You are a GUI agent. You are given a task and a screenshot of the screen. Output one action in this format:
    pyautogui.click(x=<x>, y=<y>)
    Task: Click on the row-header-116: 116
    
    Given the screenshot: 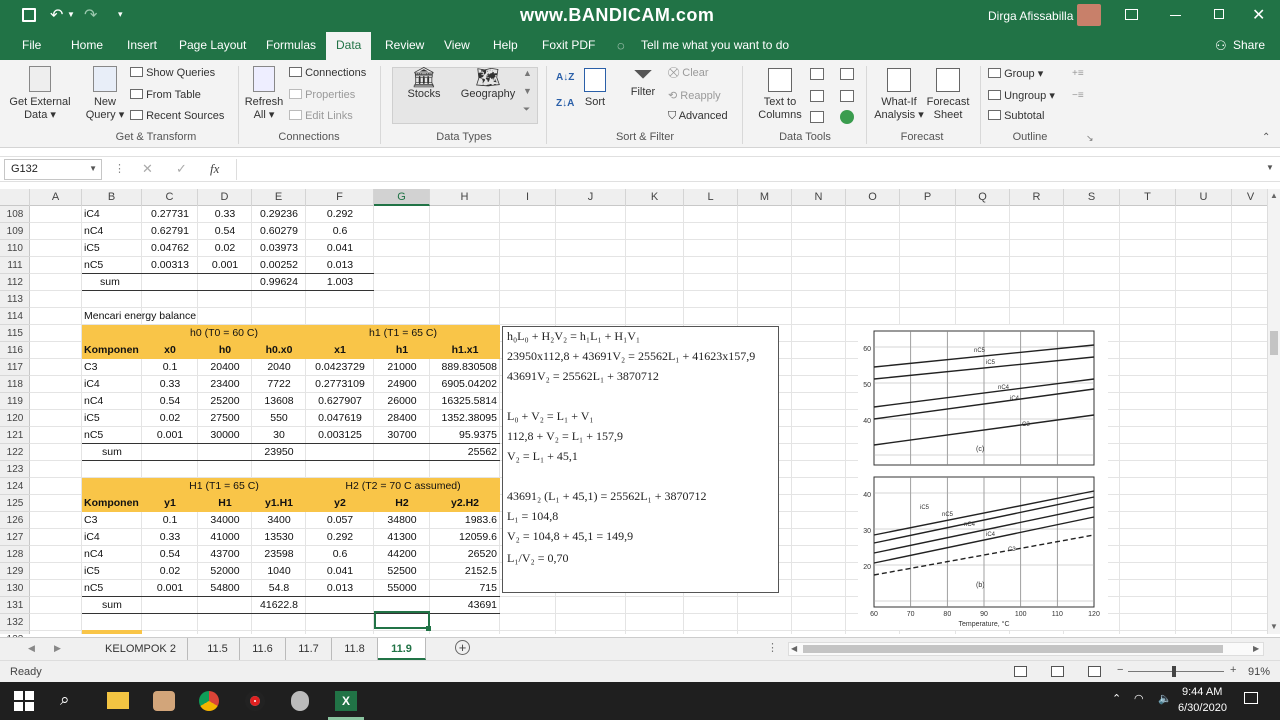 What is the action you would take?
    pyautogui.click(x=15, y=350)
    